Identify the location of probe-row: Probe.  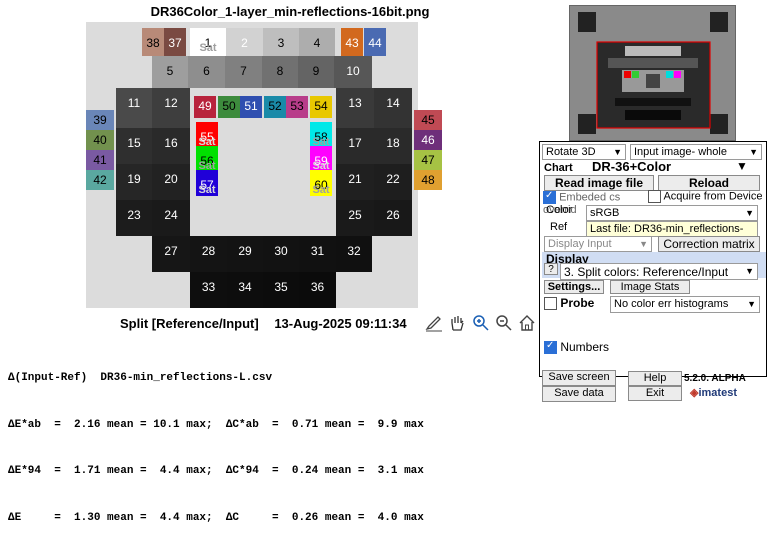
(574, 303).